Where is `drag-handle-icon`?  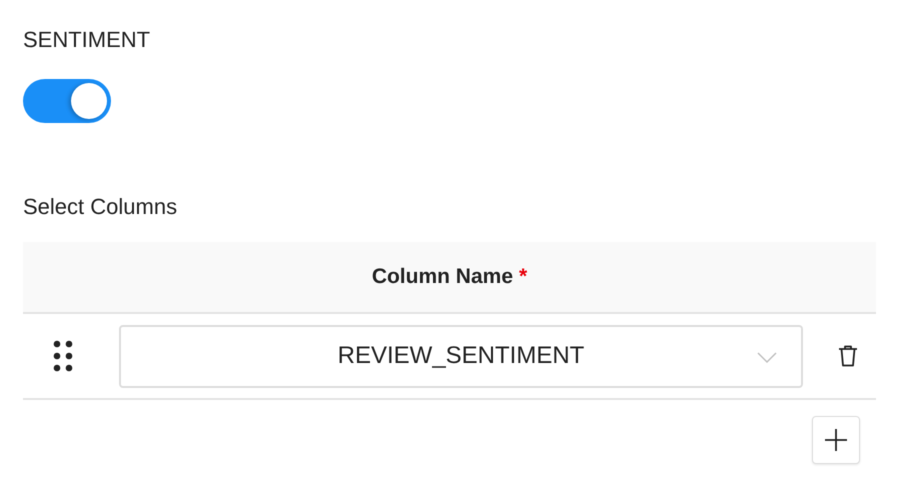 drag-handle-icon is located at coordinates (63, 356).